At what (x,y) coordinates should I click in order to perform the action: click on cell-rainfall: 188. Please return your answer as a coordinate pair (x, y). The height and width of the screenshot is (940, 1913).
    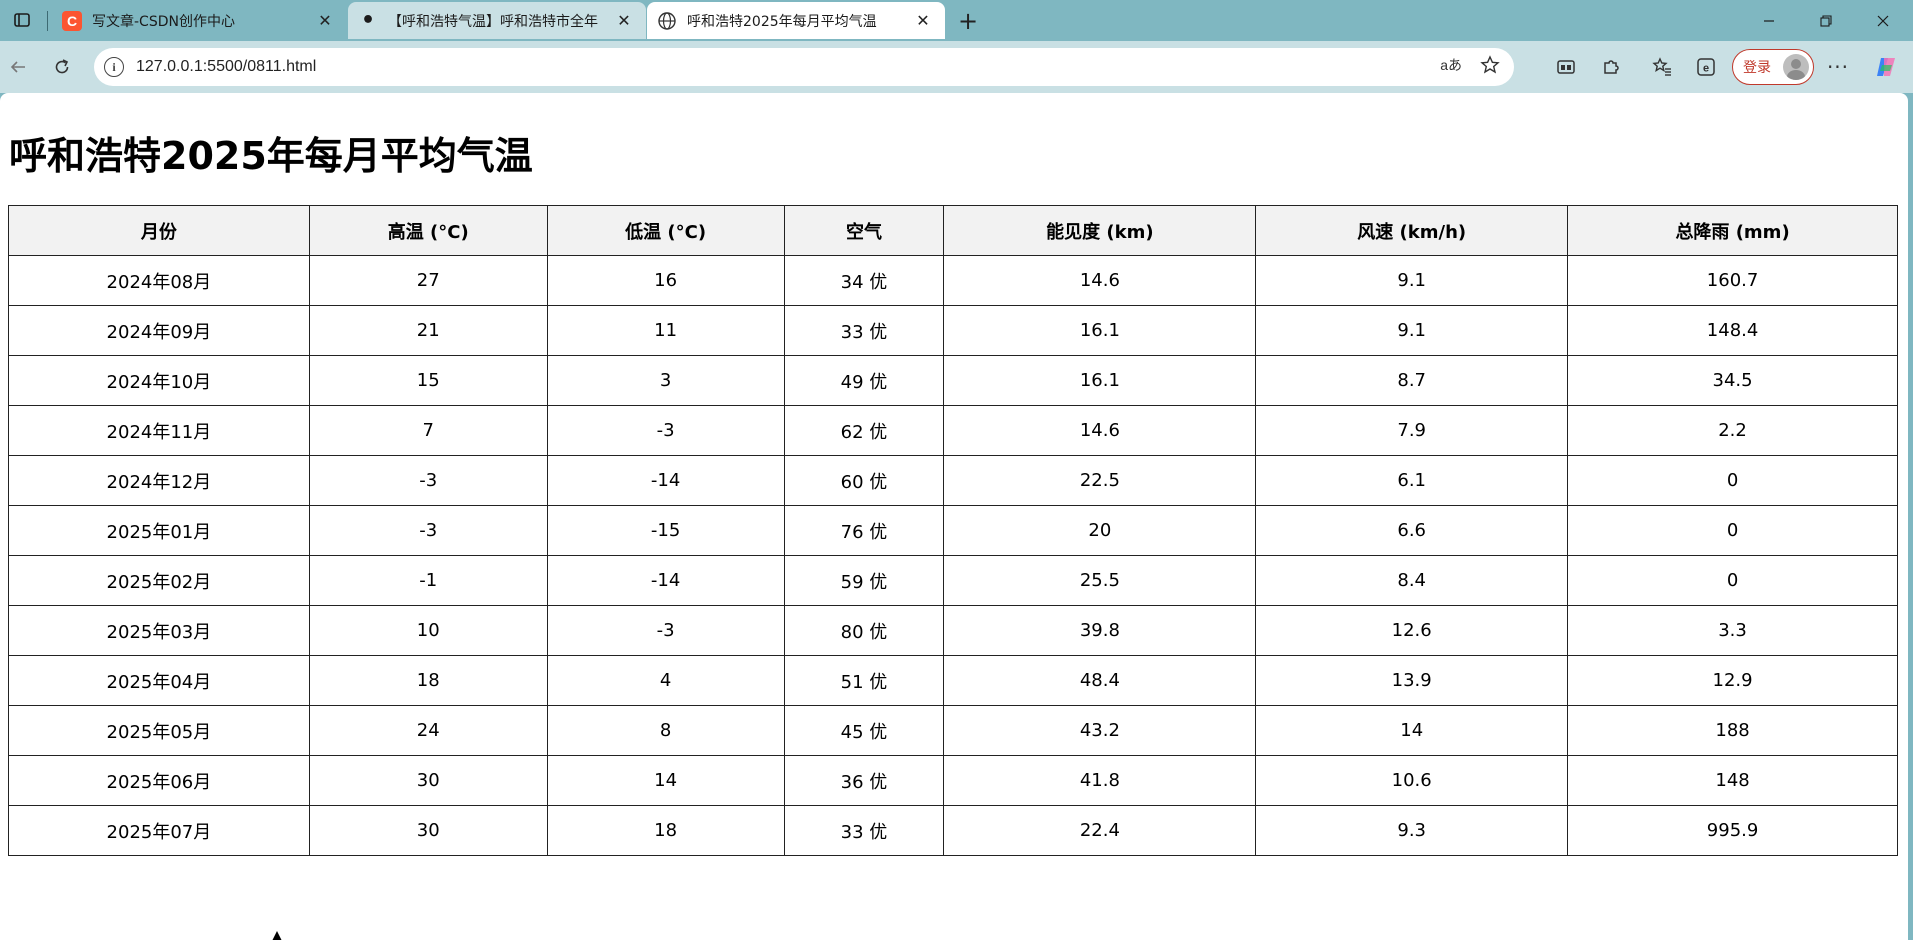
    Looking at the image, I should click on (1732, 730).